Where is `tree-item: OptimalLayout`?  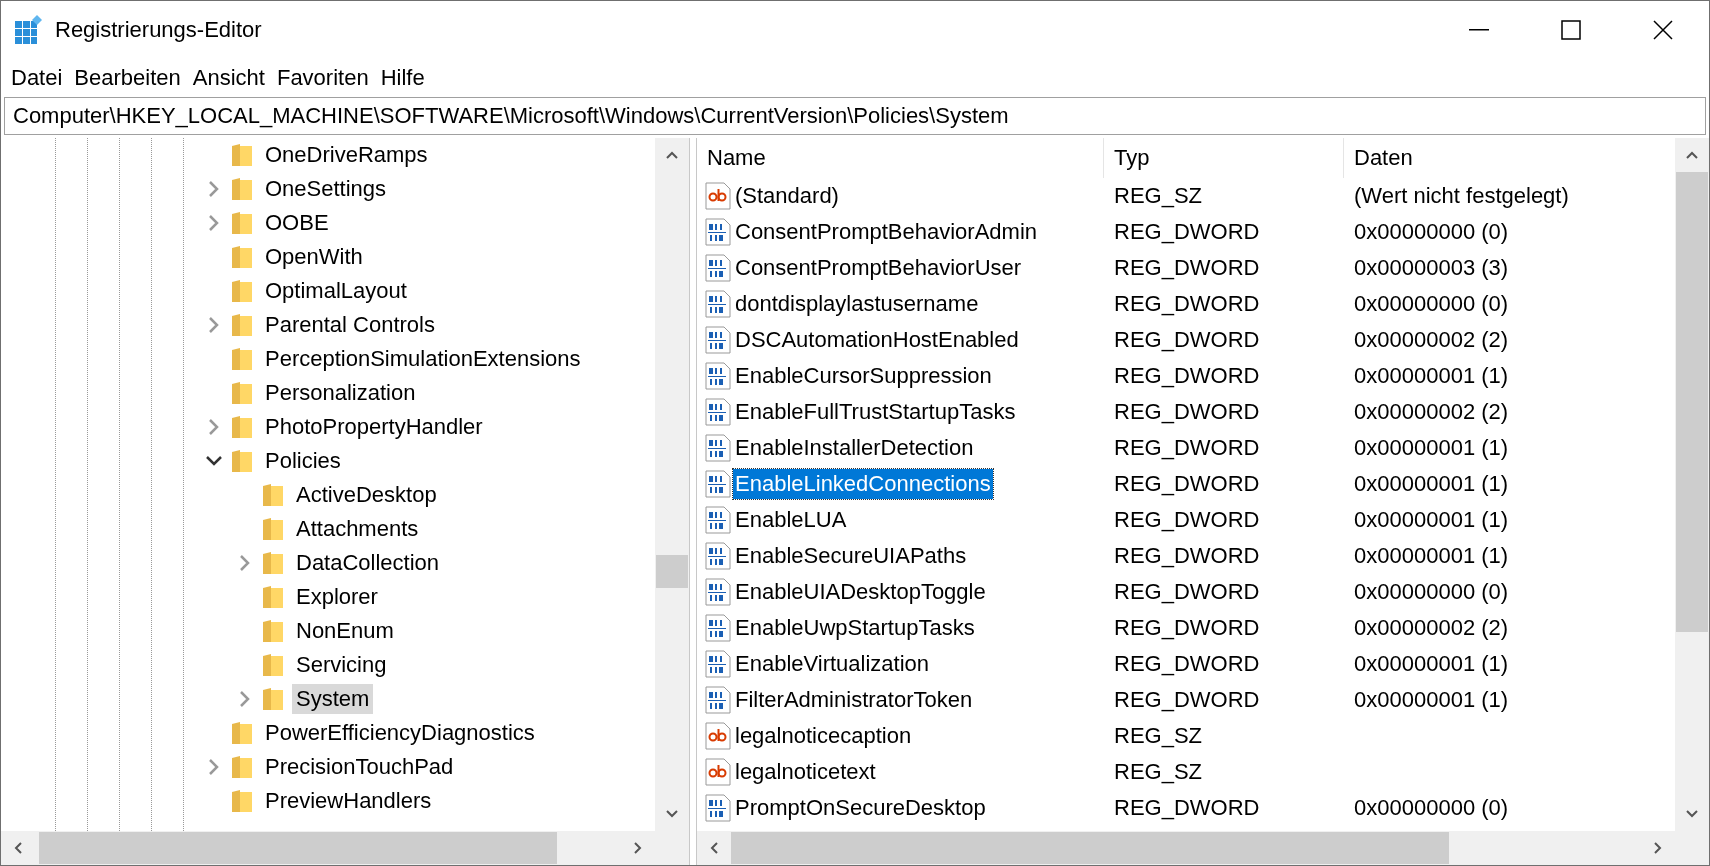 tree-item: OptimalLayout is located at coordinates (336, 291).